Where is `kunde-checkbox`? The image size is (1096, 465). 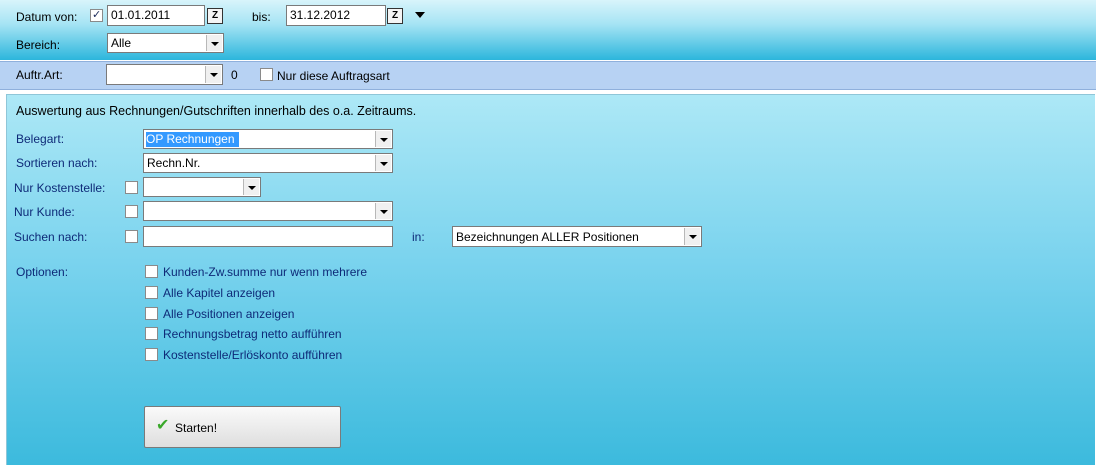 kunde-checkbox is located at coordinates (131, 211).